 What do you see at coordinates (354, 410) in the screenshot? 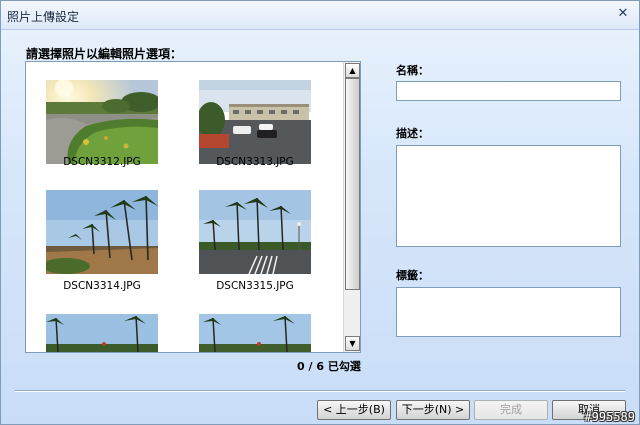
I see `back-button: < 上一步(B)` at bounding box center [354, 410].